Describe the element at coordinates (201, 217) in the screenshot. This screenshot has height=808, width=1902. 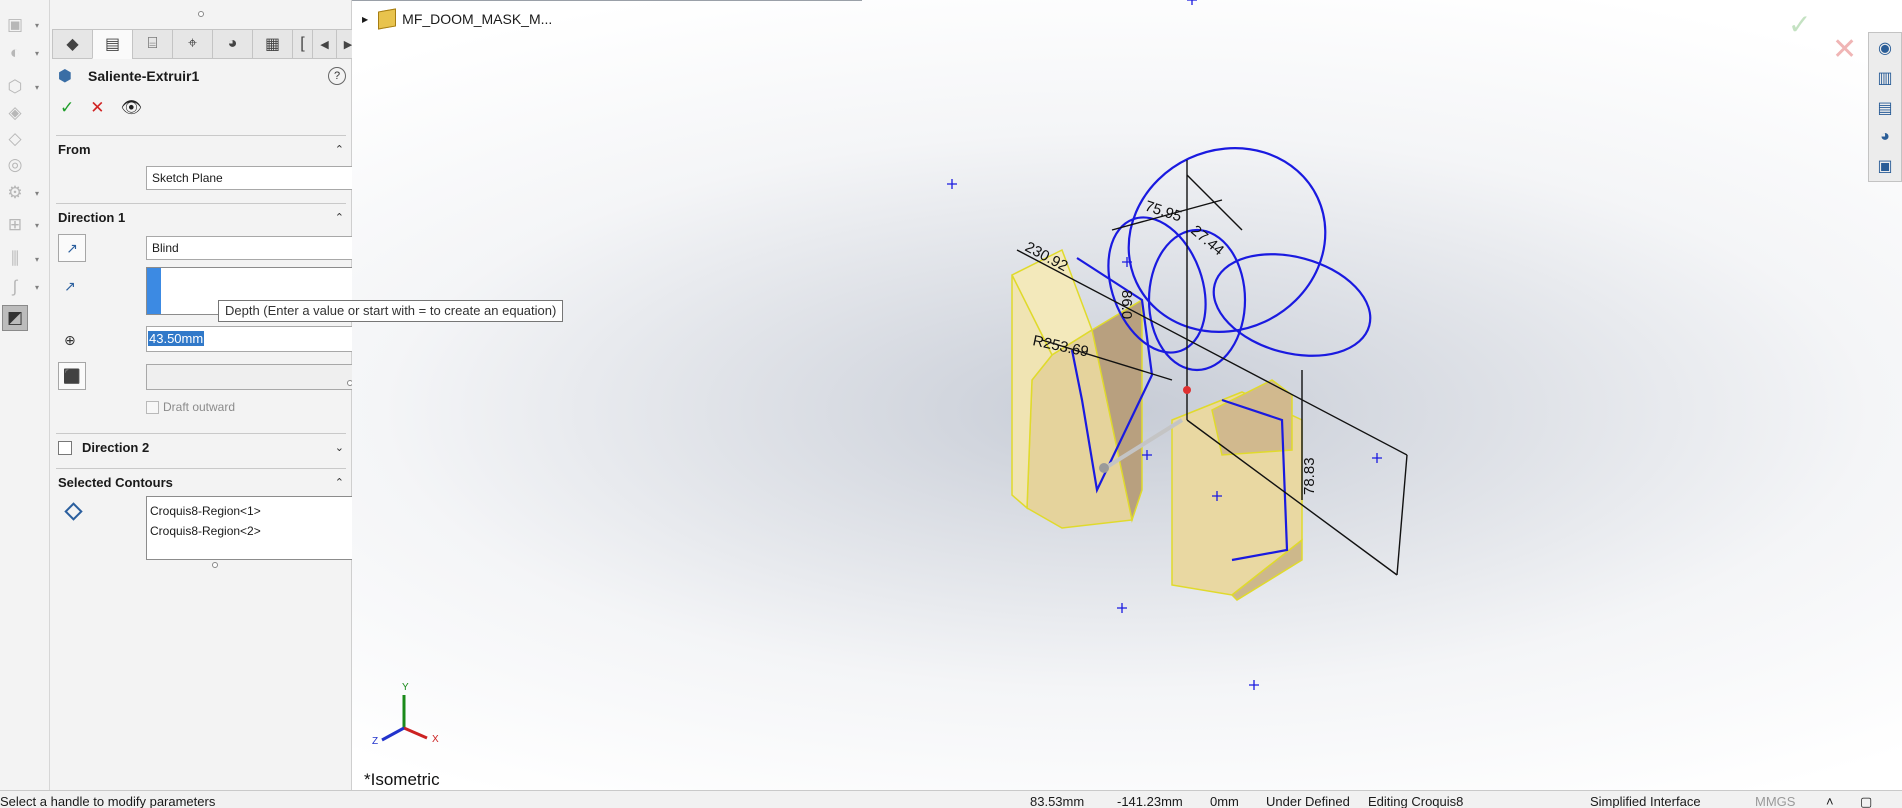
I see `direction1-section-header: Direction 1 ⌃` at that location.